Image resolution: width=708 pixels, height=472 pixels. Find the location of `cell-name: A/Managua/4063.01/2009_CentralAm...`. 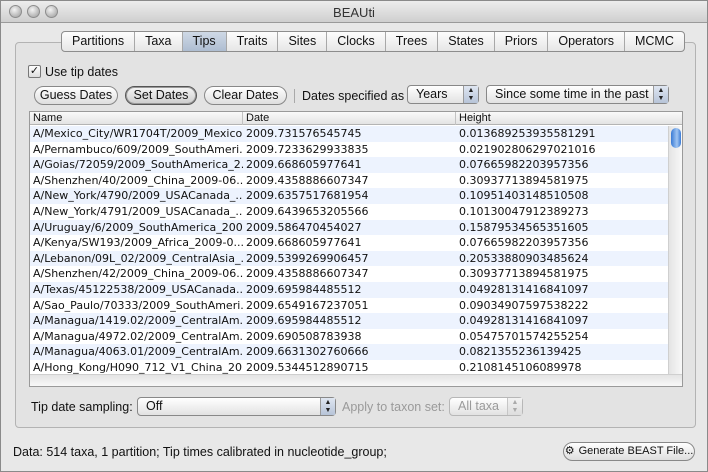

cell-name: A/Managua/4063.01/2009_CentralAm... is located at coordinates (138, 352).